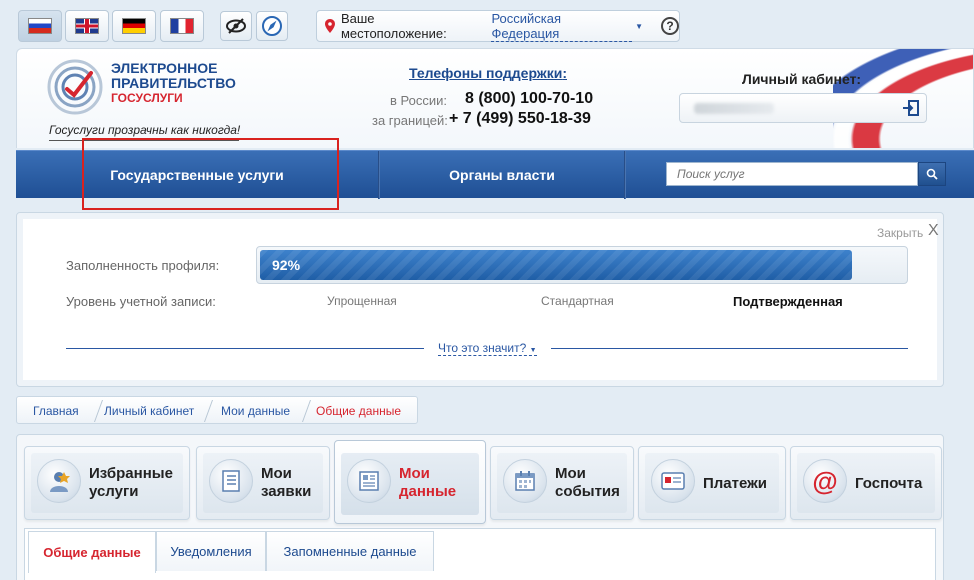  Describe the element at coordinates (410, 120) in the screenshot. I see `abroad-phone-label: за границей:` at that location.